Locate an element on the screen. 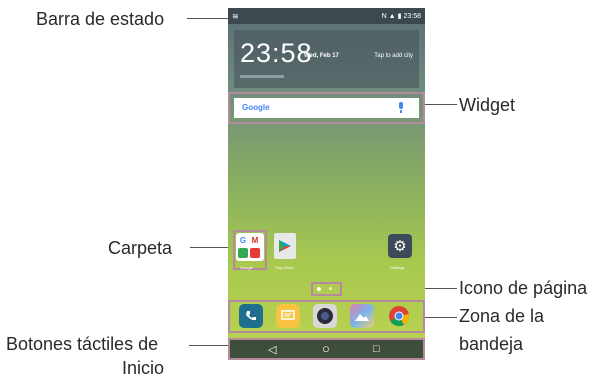 The width and height of the screenshot is (608, 380). widget-callout: Widget is located at coordinates (487, 105).